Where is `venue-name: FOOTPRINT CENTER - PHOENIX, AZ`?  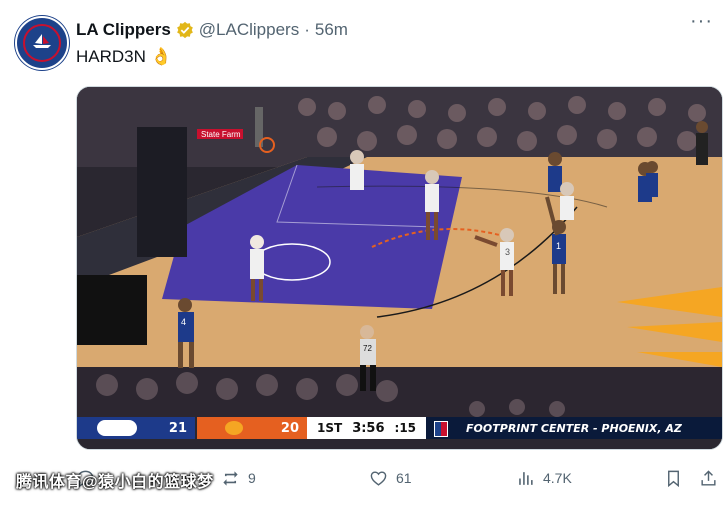 venue-name: FOOTPRINT CENTER - PHOENIX, AZ is located at coordinates (574, 428).